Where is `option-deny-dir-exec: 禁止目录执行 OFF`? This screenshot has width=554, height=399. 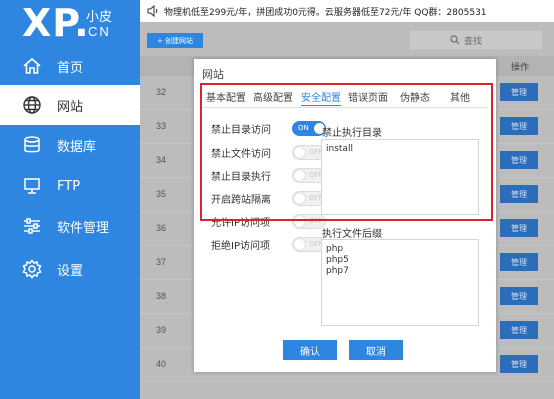
option-deny-dir-exec: 禁止目录执行 OFF is located at coordinates (268, 175).